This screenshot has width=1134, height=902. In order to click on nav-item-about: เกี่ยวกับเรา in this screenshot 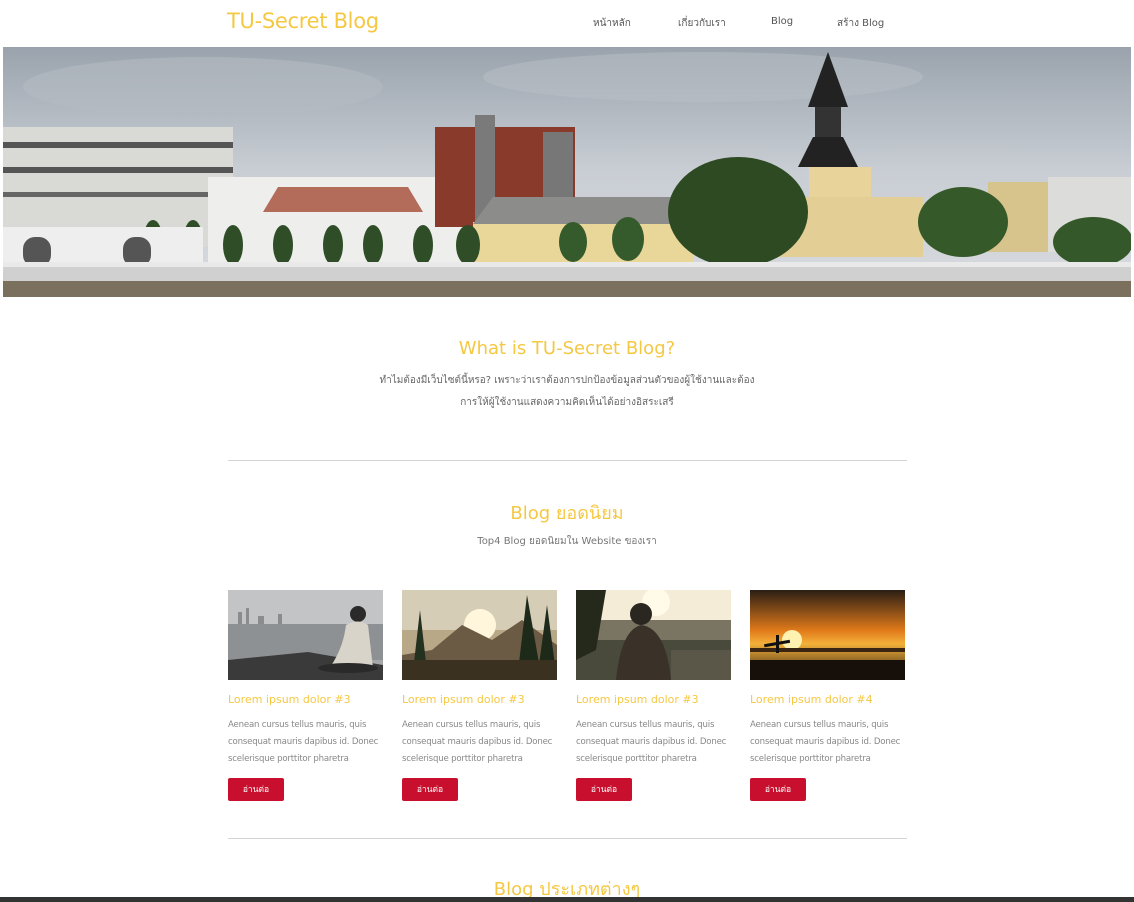, I will do `click(702, 23)`.